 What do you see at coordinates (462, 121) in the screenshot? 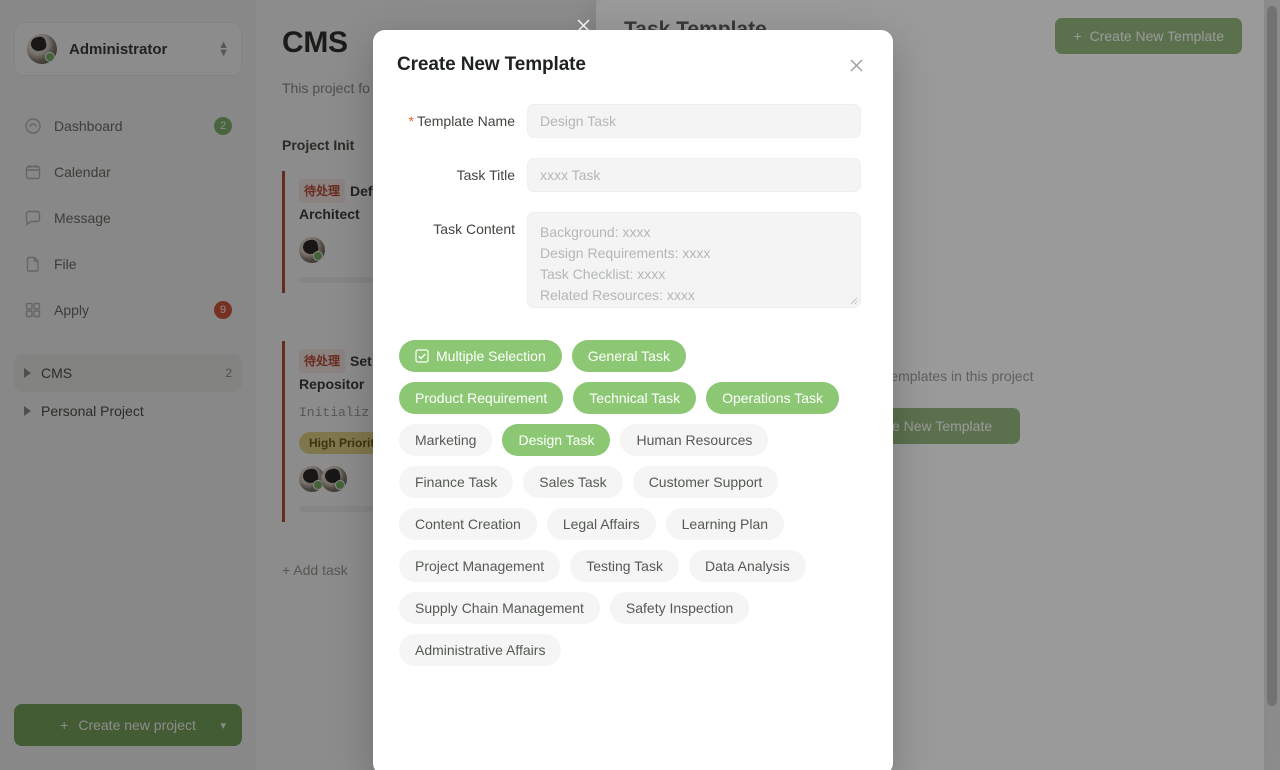
I see `template-name-label: * Template Name` at bounding box center [462, 121].